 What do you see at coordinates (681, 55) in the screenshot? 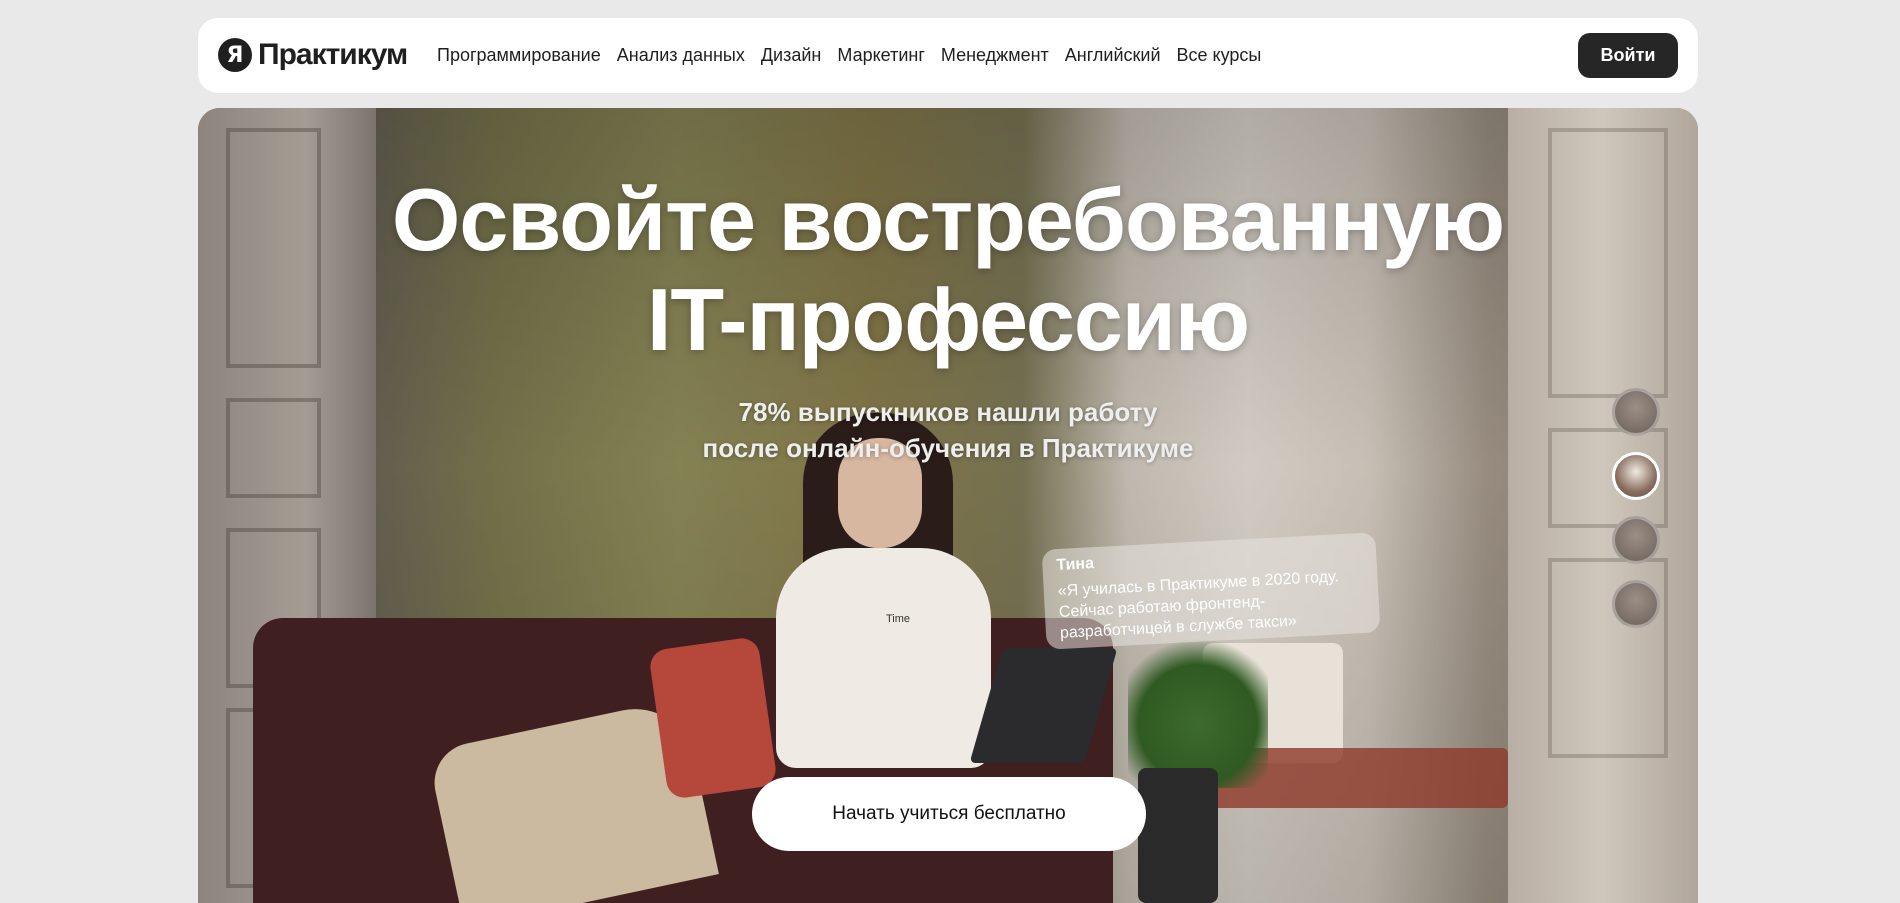
I see `nav-item-data-analysis: Анализ данных` at bounding box center [681, 55].